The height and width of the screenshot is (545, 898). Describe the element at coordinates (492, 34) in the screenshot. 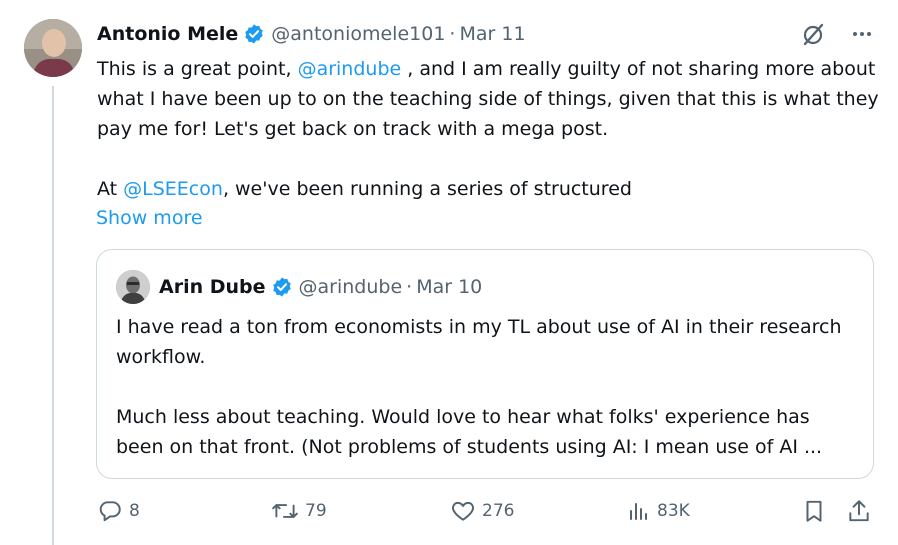

I see `tweet-date: Mar 11` at that location.